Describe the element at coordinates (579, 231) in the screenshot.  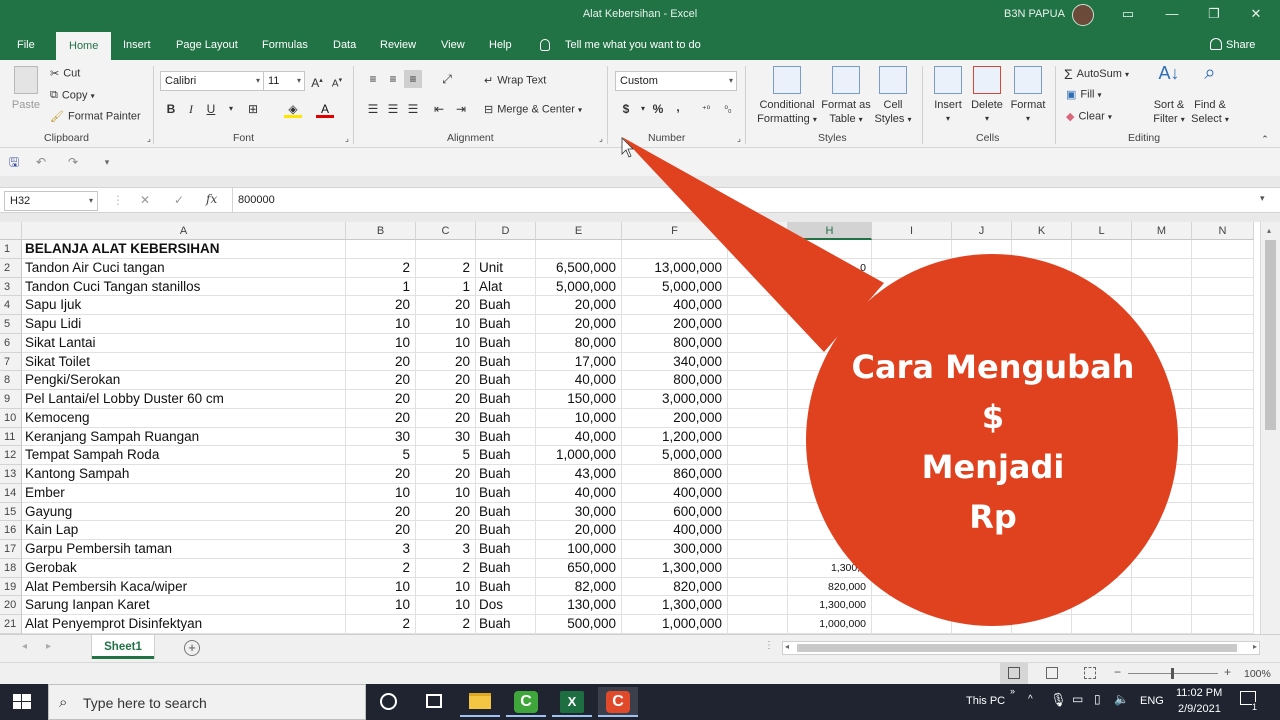
I see `column-header-e: E` at that location.